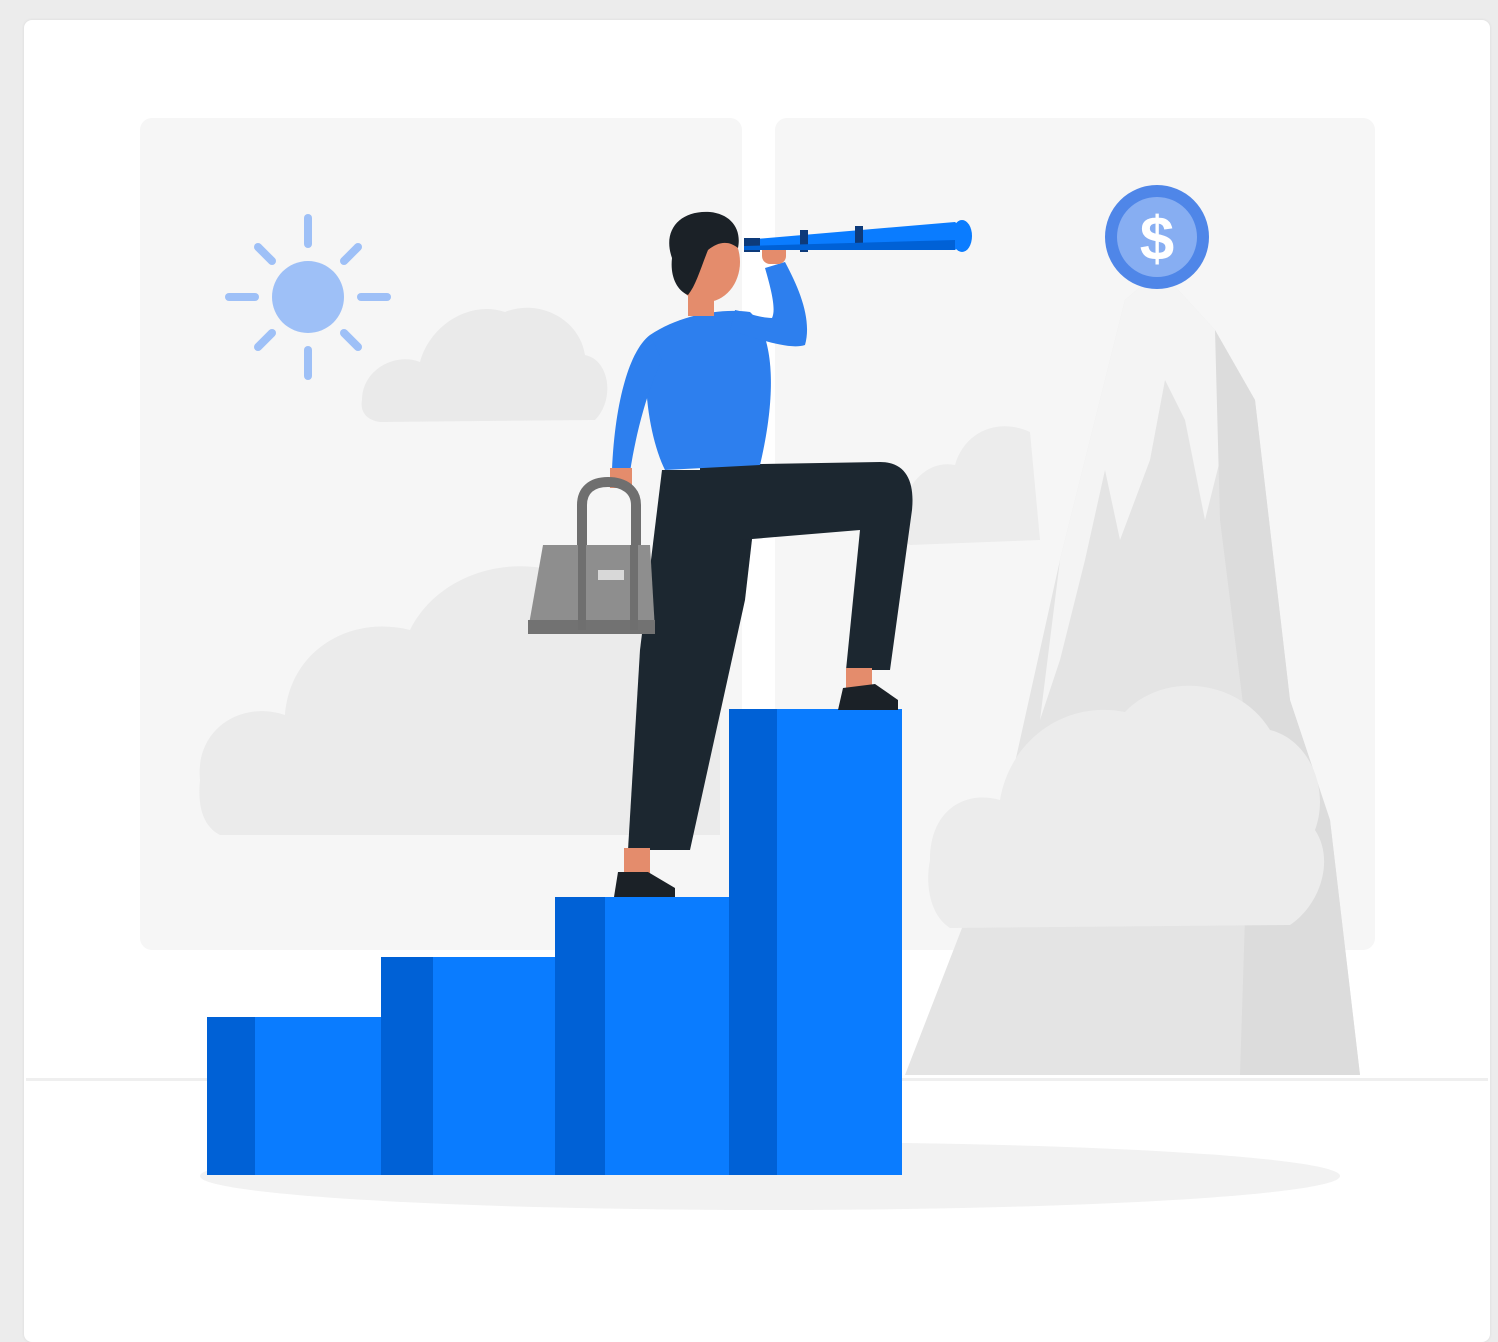 The image size is (1498, 1342). Describe the element at coordinates (1157, 239) in the screenshot. I see `coin-symbol: $` at that location.